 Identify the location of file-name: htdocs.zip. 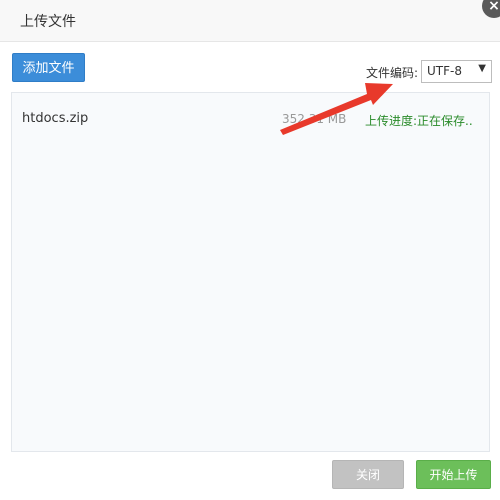
(55, 118).